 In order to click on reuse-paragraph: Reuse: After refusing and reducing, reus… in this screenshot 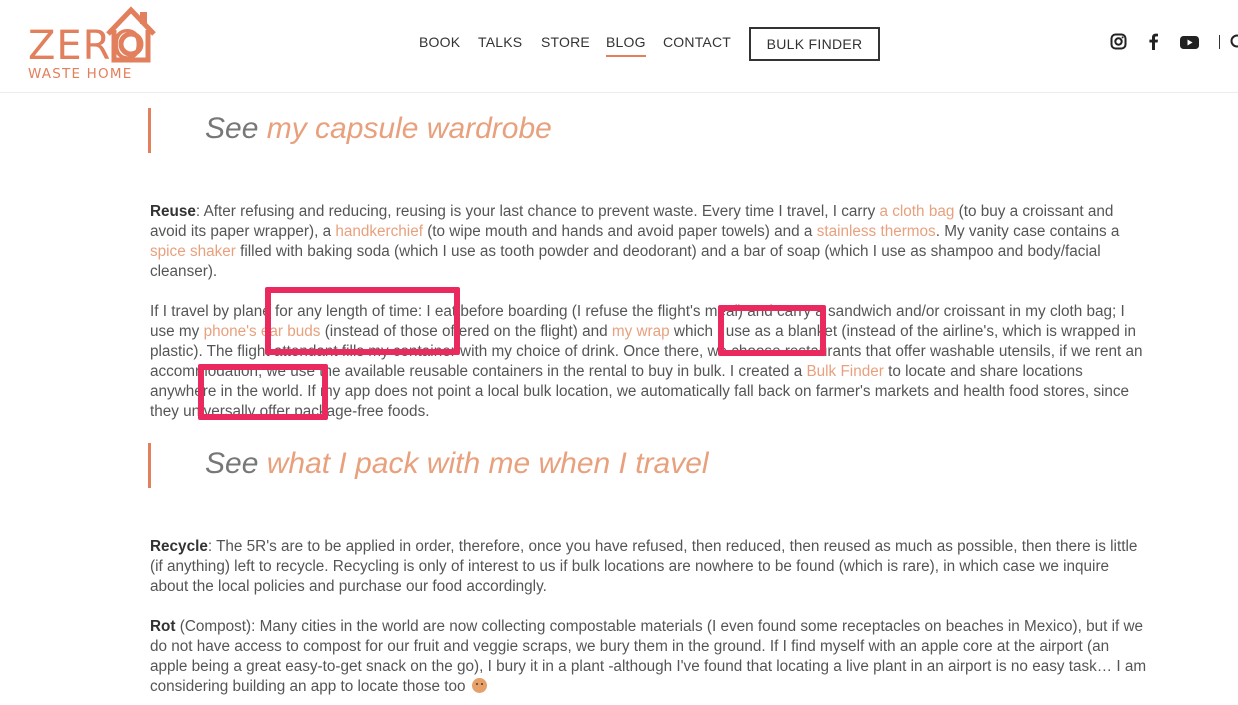, I will do `click(650, 242)`.